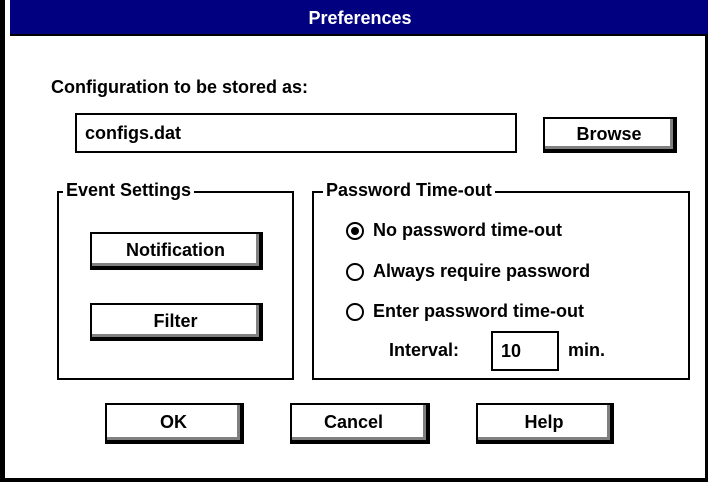 The width and height of the screenshot is (708, 482). What do you see at coordinates (355, 312) in the screenshot?
I see `radio-enter-timeout` at bounding box center [355, 312].